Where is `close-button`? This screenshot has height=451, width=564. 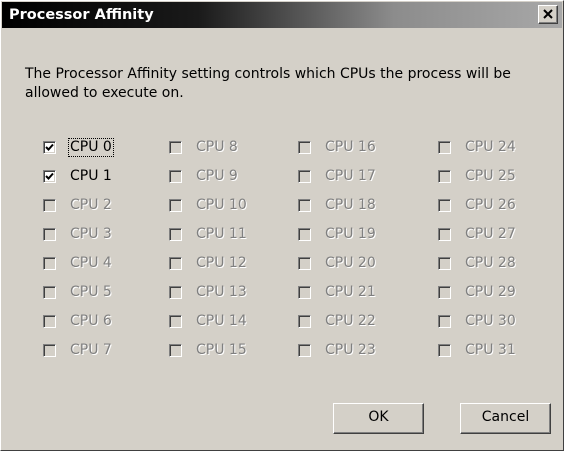 close-button is located at coordinates (548, 14).